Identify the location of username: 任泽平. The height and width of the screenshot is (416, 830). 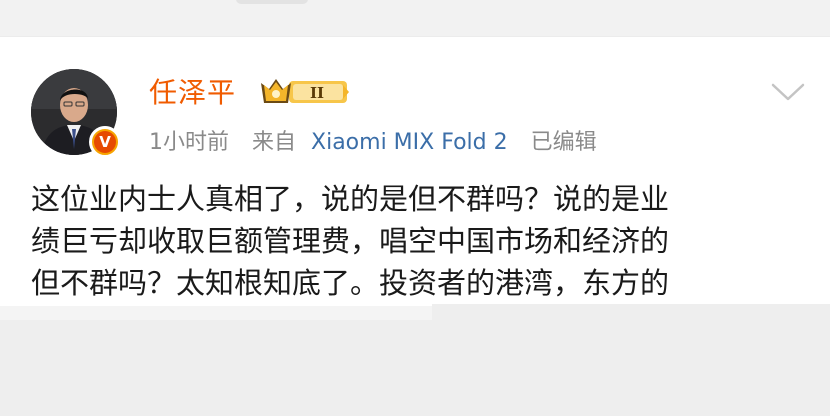
(192, 91).